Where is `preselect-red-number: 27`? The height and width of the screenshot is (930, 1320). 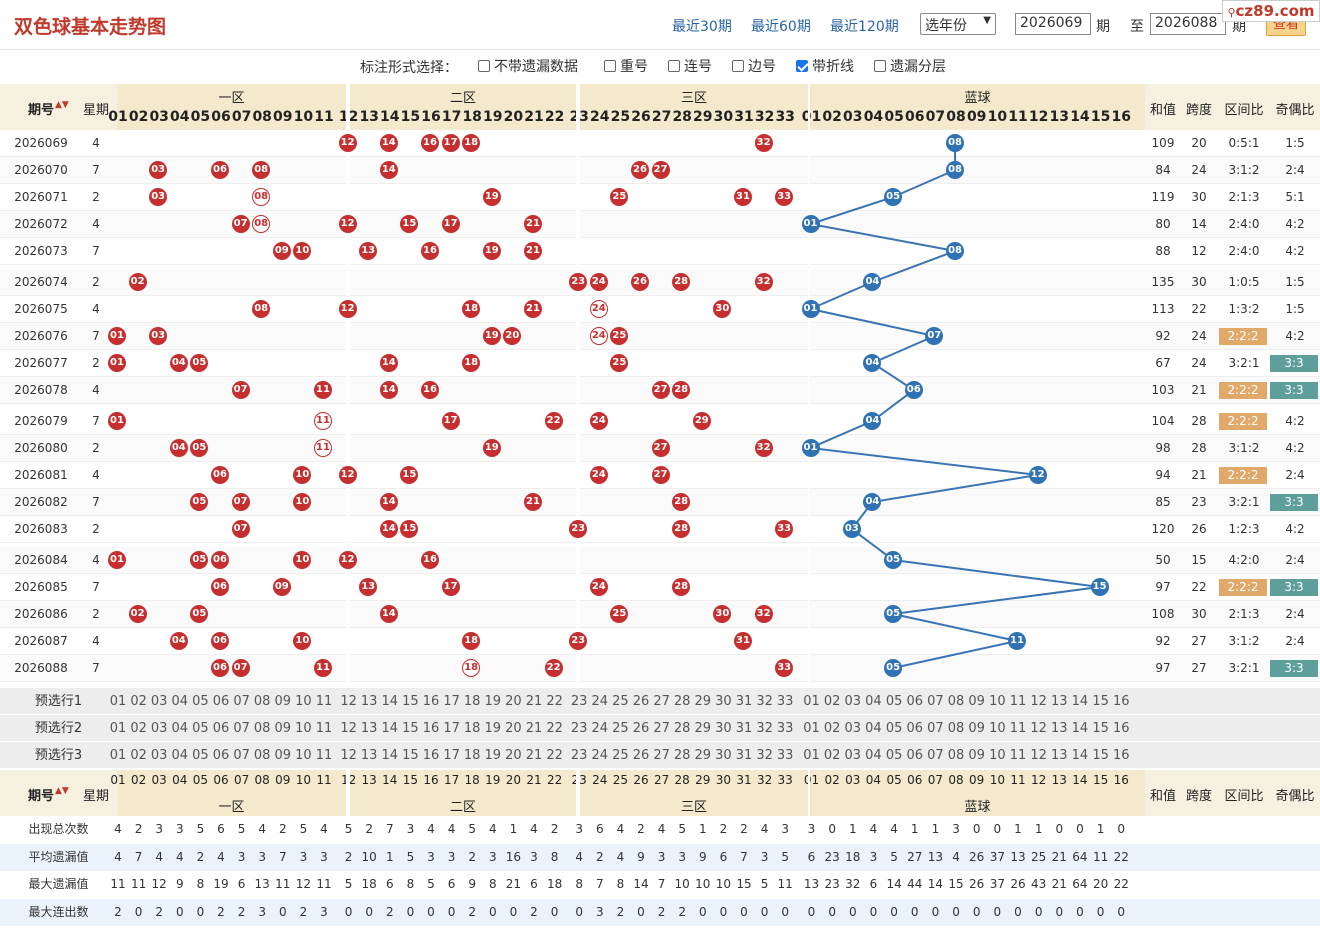 preselect-red-number: 27 is located at coordinates (662, 701).